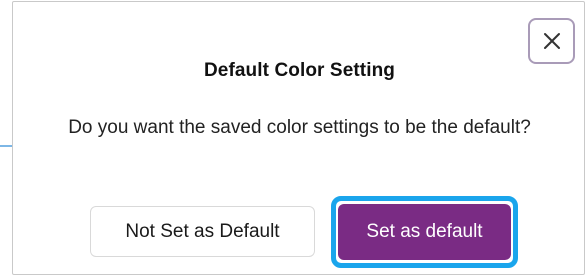 This screenshot has height=278, width=587. I want to click on set-as-default-button: Set as default, so click(424, 232).